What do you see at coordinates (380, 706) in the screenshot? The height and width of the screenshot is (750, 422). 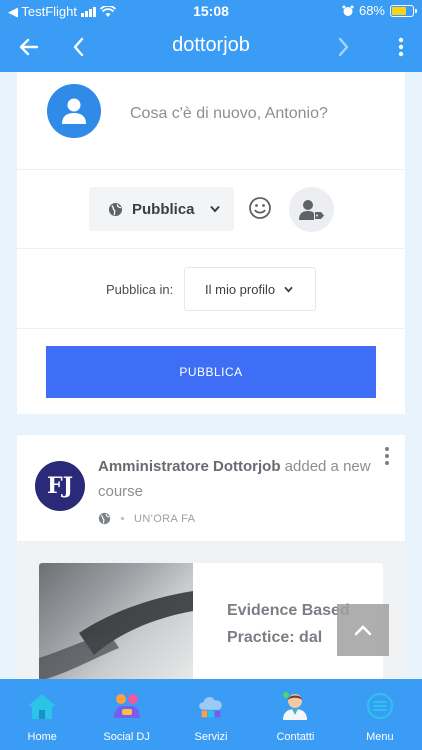 I see `menu-icon` at bounding box center [380, 706].